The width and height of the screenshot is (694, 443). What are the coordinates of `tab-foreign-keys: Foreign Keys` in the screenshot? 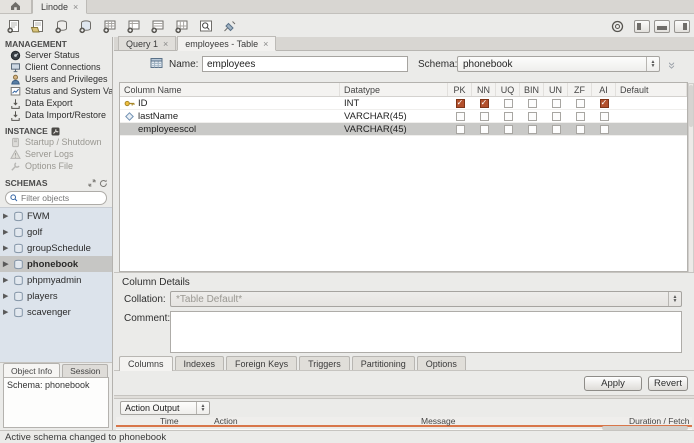 It's located at (262, 363).